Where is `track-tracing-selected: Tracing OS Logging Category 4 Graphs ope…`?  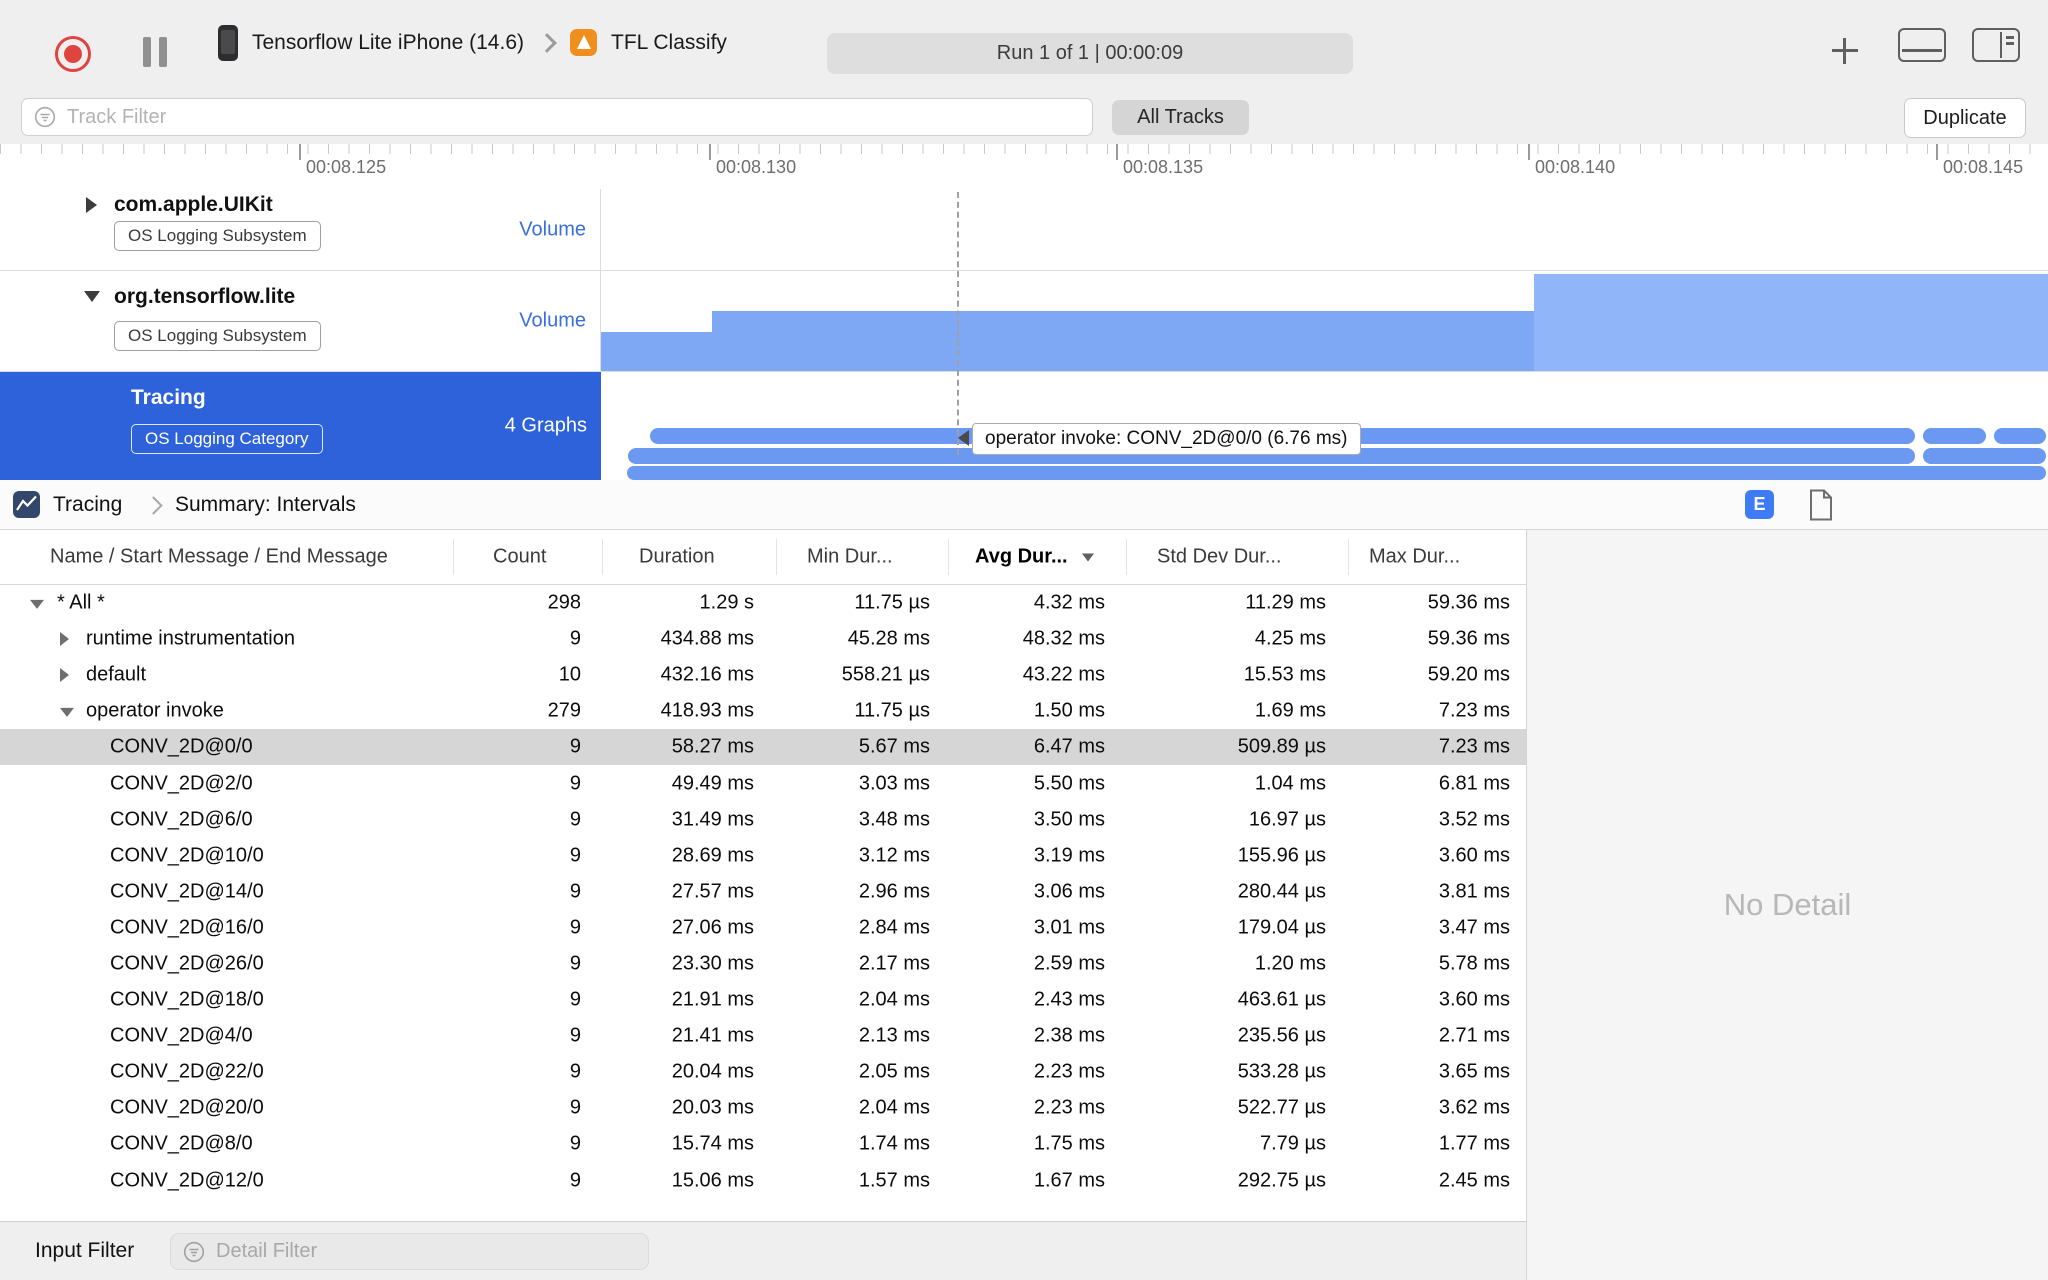 track-tracing-selected: Tracing OS Logging Category 4 Graphs ope… is located at coordinates (1024, 426).